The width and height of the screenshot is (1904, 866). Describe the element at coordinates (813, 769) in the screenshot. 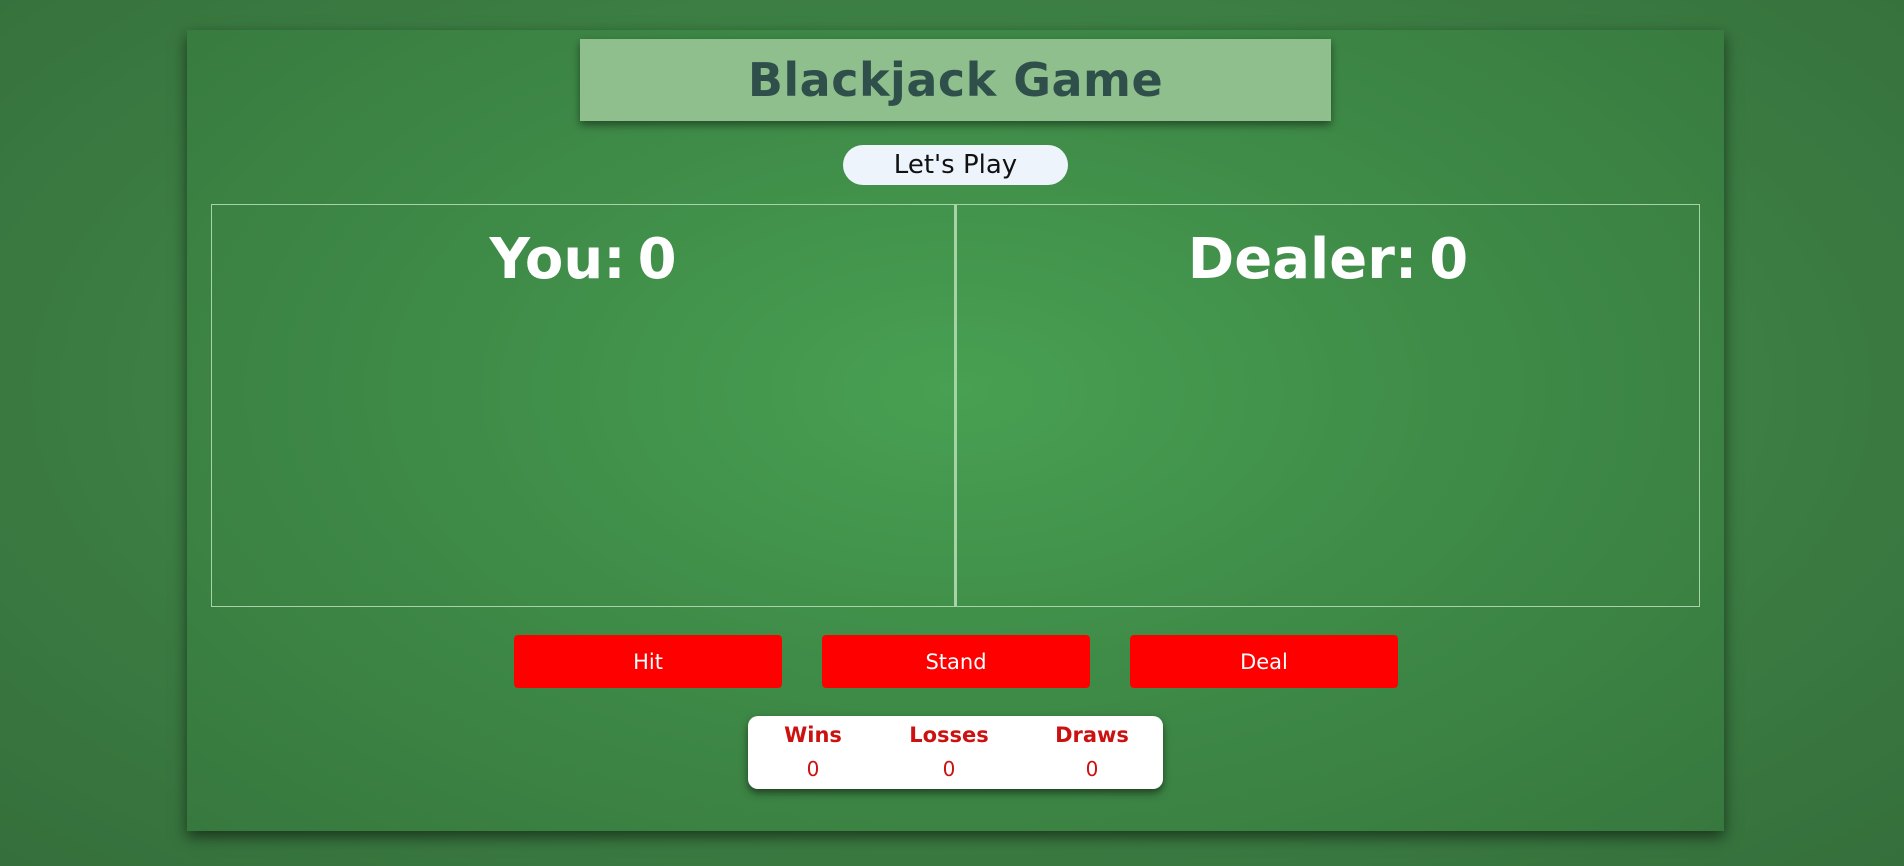

I see `wins-value: 0` at that location.